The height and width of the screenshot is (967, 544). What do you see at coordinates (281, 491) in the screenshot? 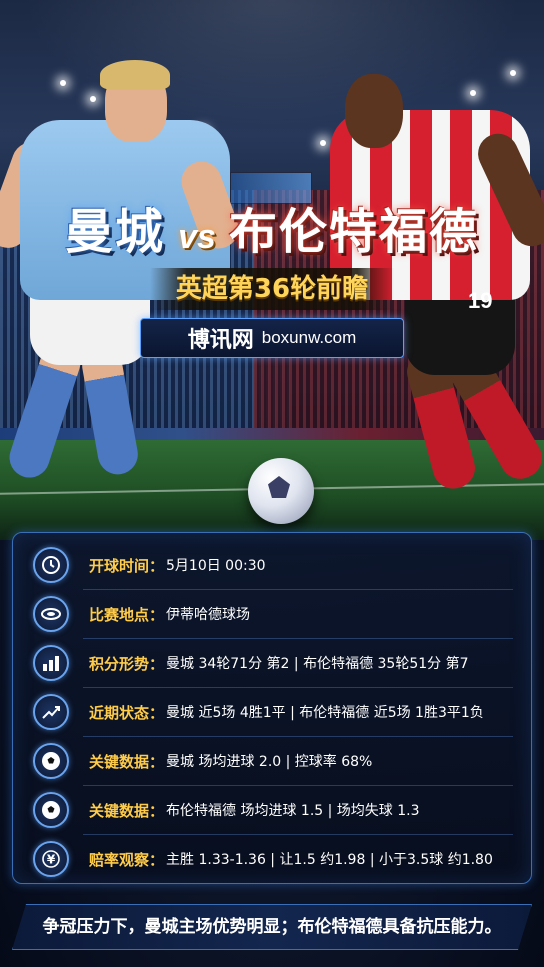
I see `soccer-ball` at bounding box center [281, 491].